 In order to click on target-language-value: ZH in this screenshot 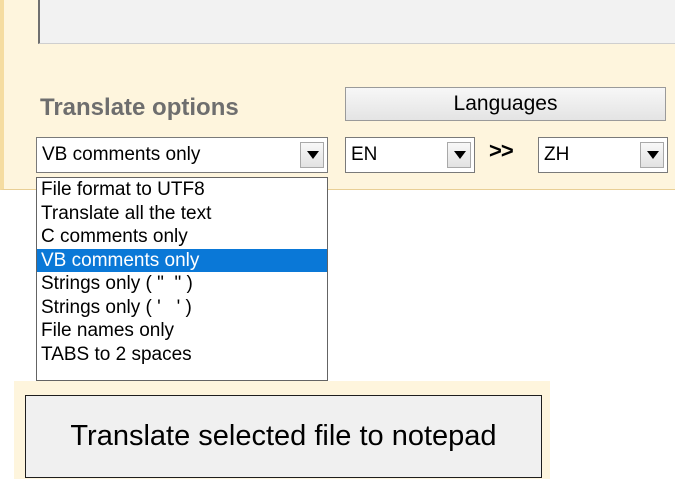, I will do `click(557, 154)`.